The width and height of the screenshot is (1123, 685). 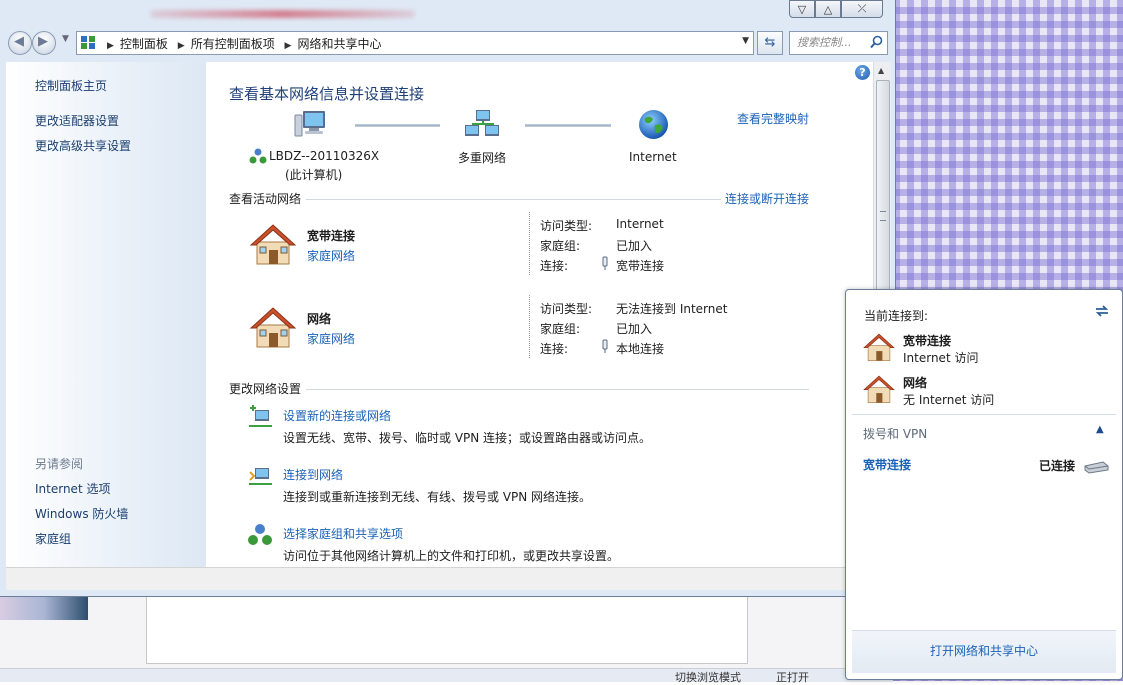 I want to click on homegroup-label: 家庭组:, so click(x=560, y=246).